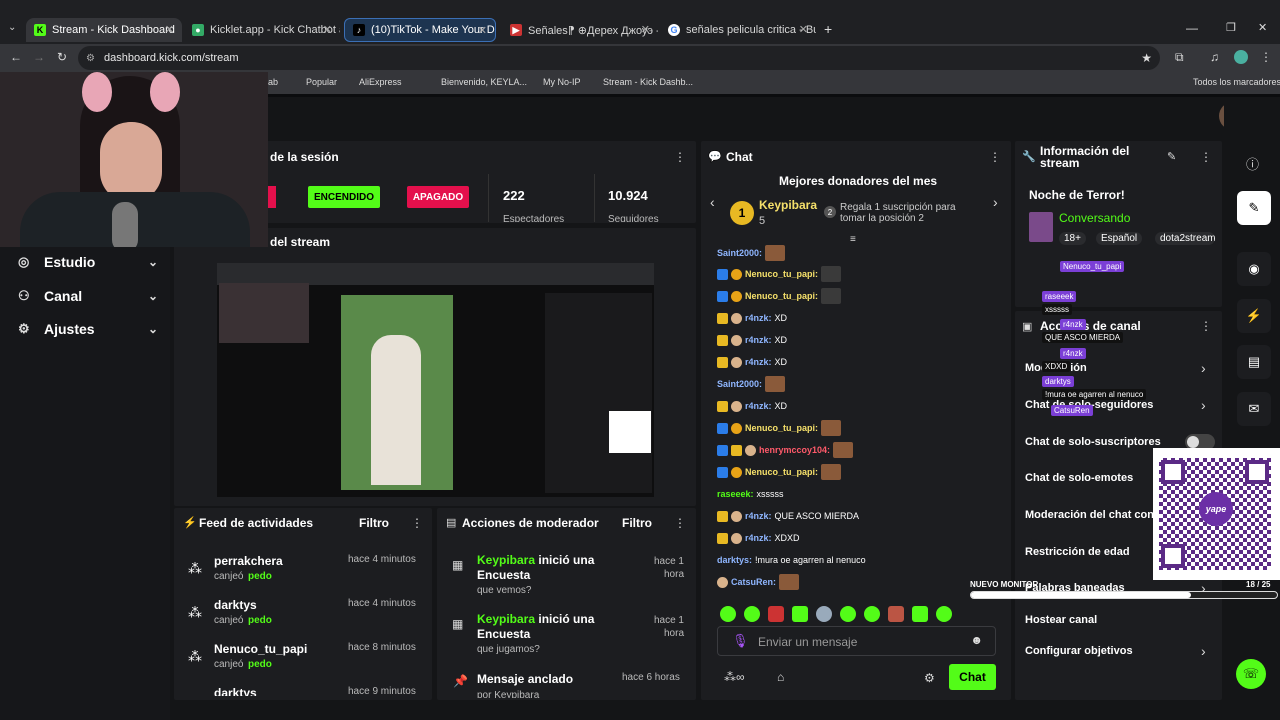 The image size is (1280, 720). I want to click on back-icon: ←, so click(16, 57).